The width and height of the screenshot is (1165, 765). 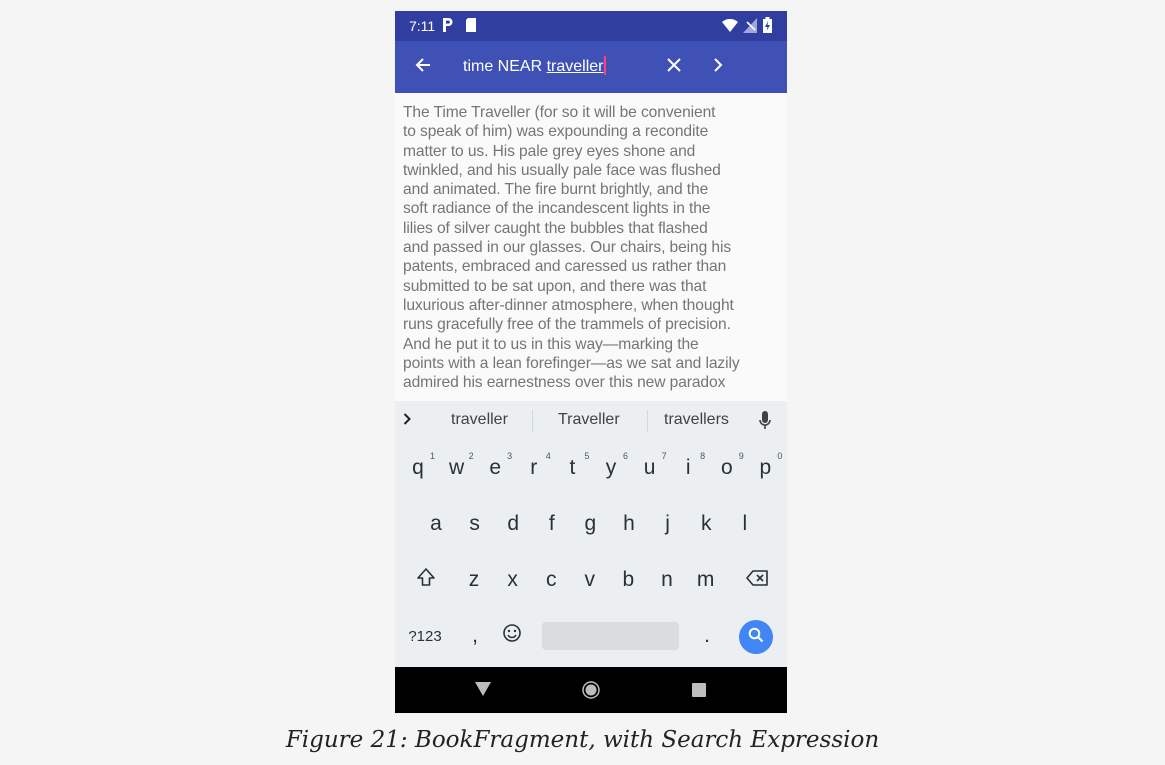 What do you see at coordinates (706, 580) in the screenshot?
I see `key-m: m` at bounding box center [706, 580].